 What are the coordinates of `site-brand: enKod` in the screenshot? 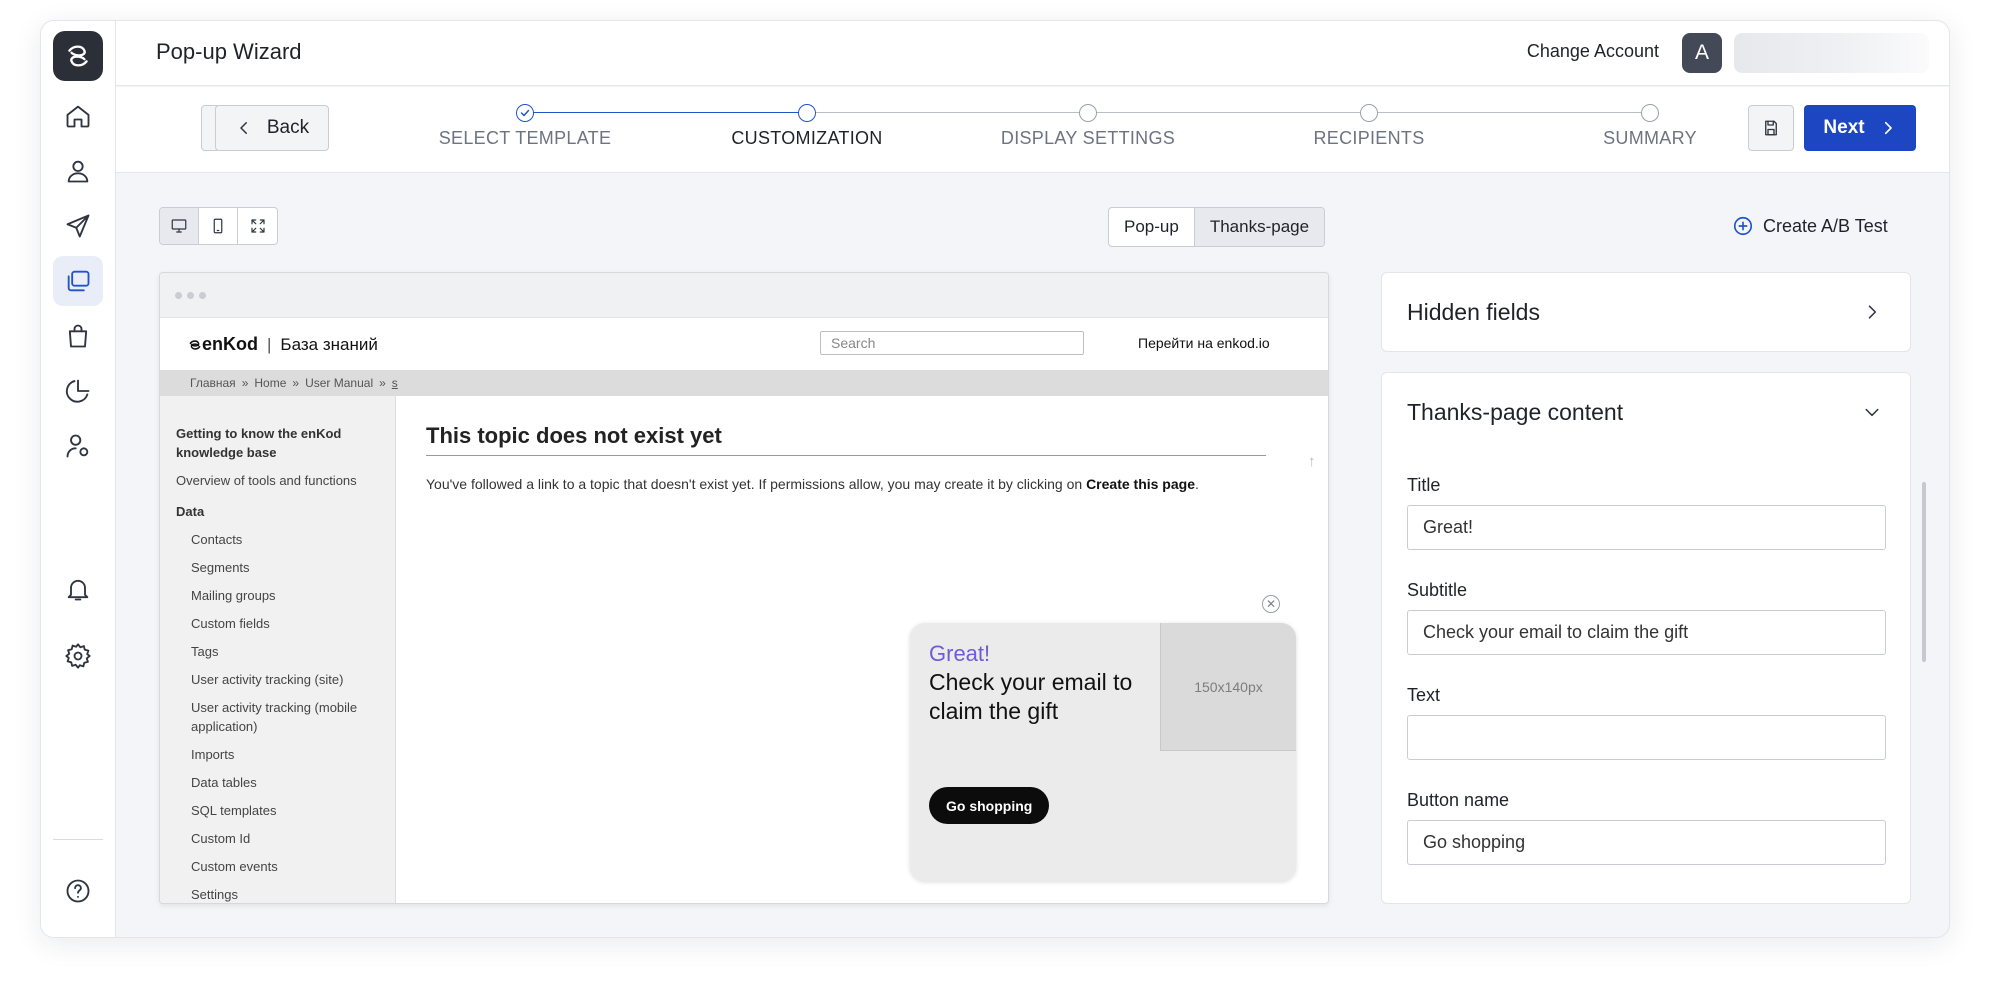 It's located at (230, 344).